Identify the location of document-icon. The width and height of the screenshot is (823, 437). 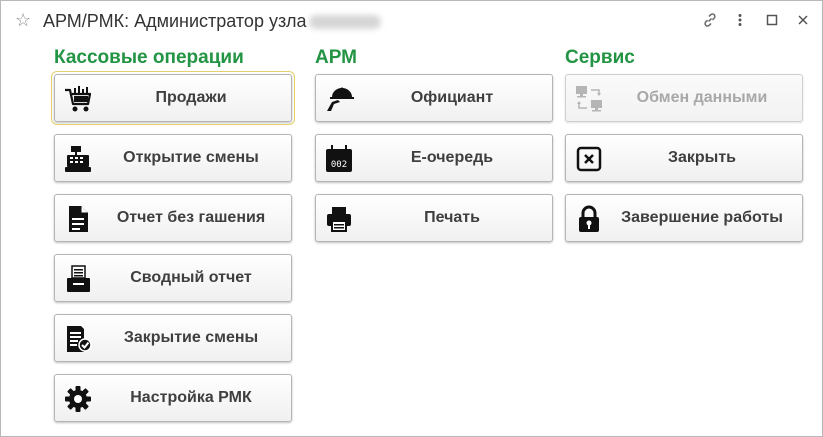
(78, 219).